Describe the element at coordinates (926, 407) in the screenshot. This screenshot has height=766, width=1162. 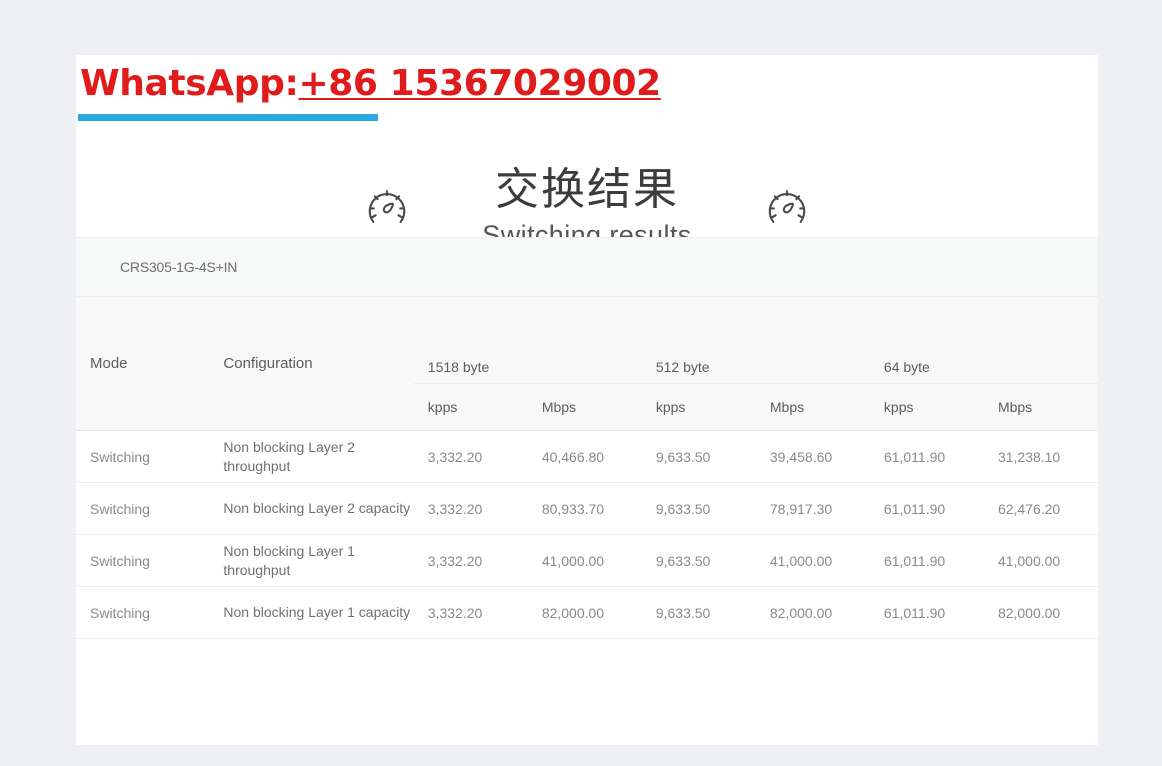
I see `column-header-64-kpps: kpps` at that location.